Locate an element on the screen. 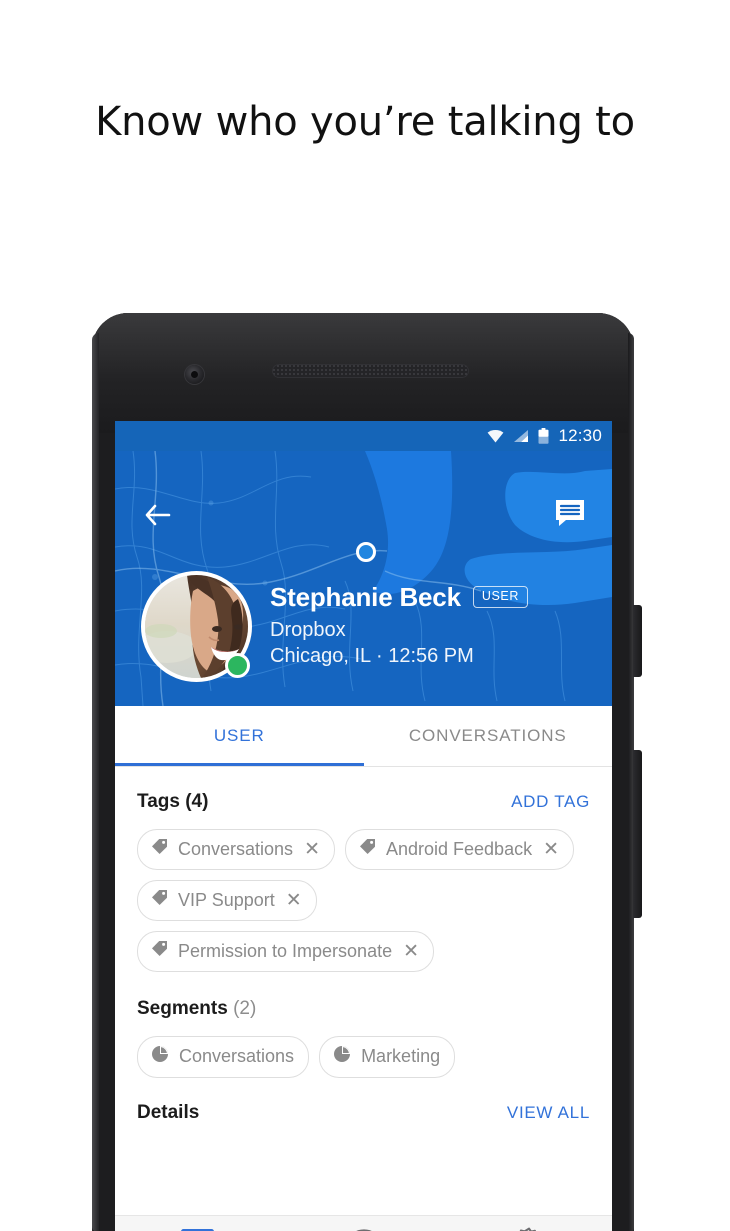  avatar is located at coordinates (196, 626).